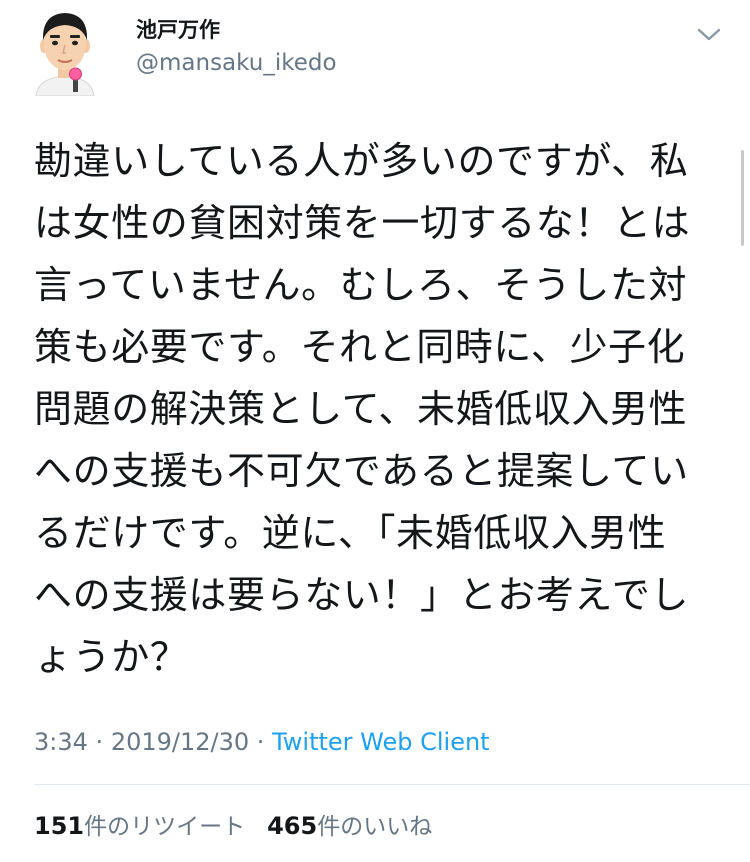  I want to click on scrollbar, so click(742, 198).